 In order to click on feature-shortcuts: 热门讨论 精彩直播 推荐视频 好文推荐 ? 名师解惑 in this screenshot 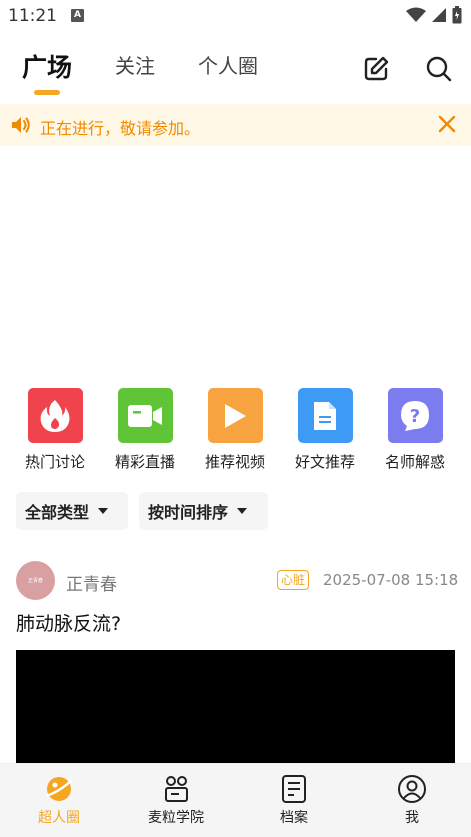, I will do `click(235, 433)`.